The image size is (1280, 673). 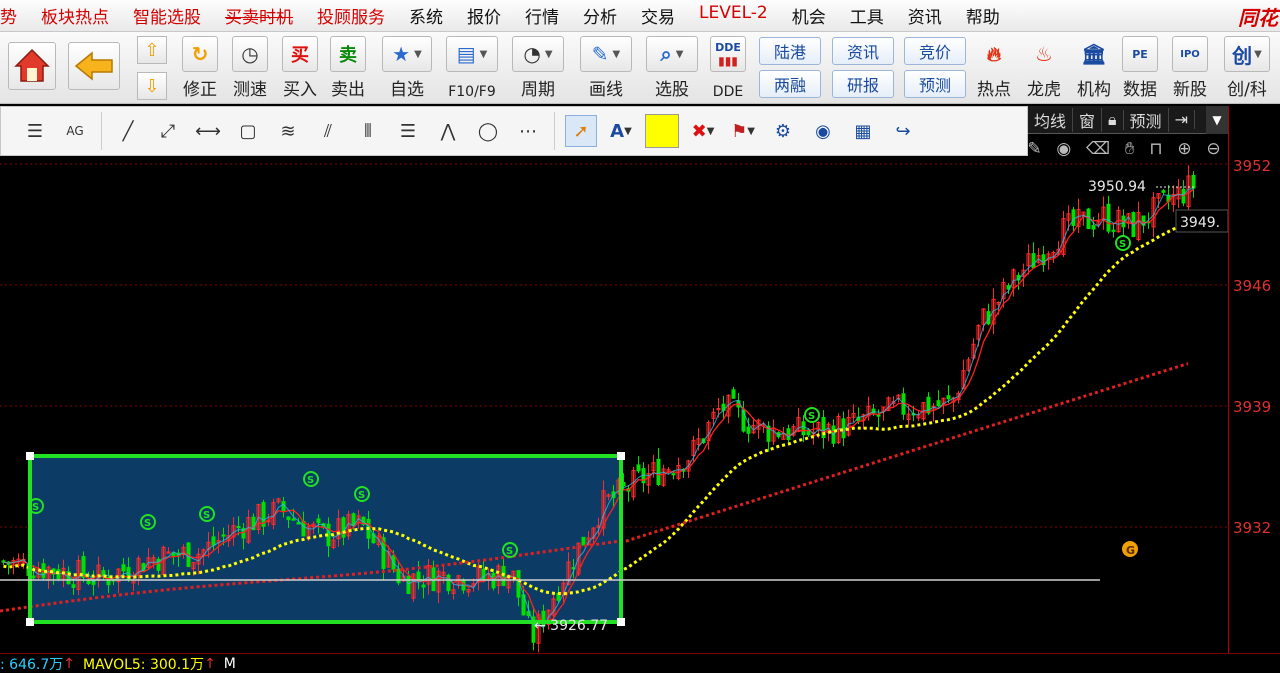 I want to click on pill-forecast: 预测, so click(x=935, y=84).